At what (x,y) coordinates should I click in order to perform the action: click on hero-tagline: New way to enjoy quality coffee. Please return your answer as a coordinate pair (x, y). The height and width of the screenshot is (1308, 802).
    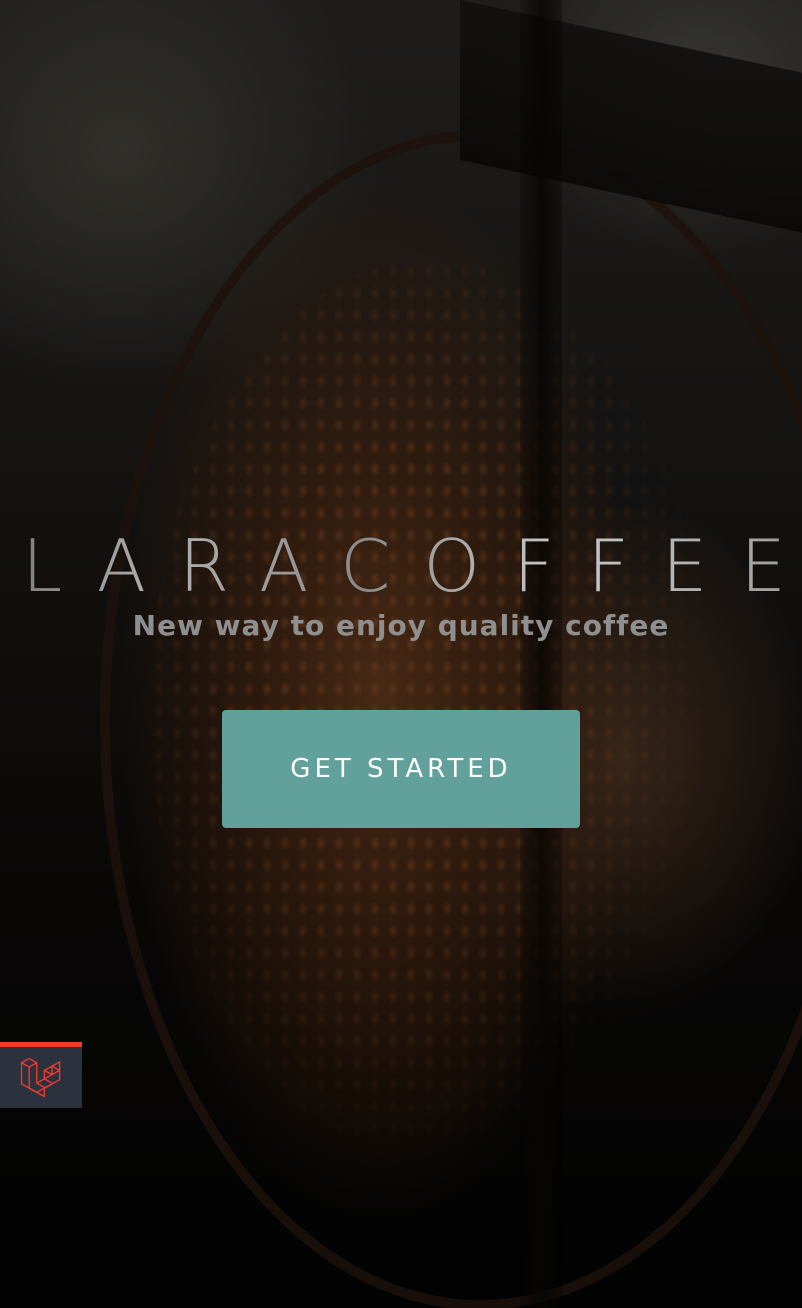
    Looking at the image, I should click on (401, 625).